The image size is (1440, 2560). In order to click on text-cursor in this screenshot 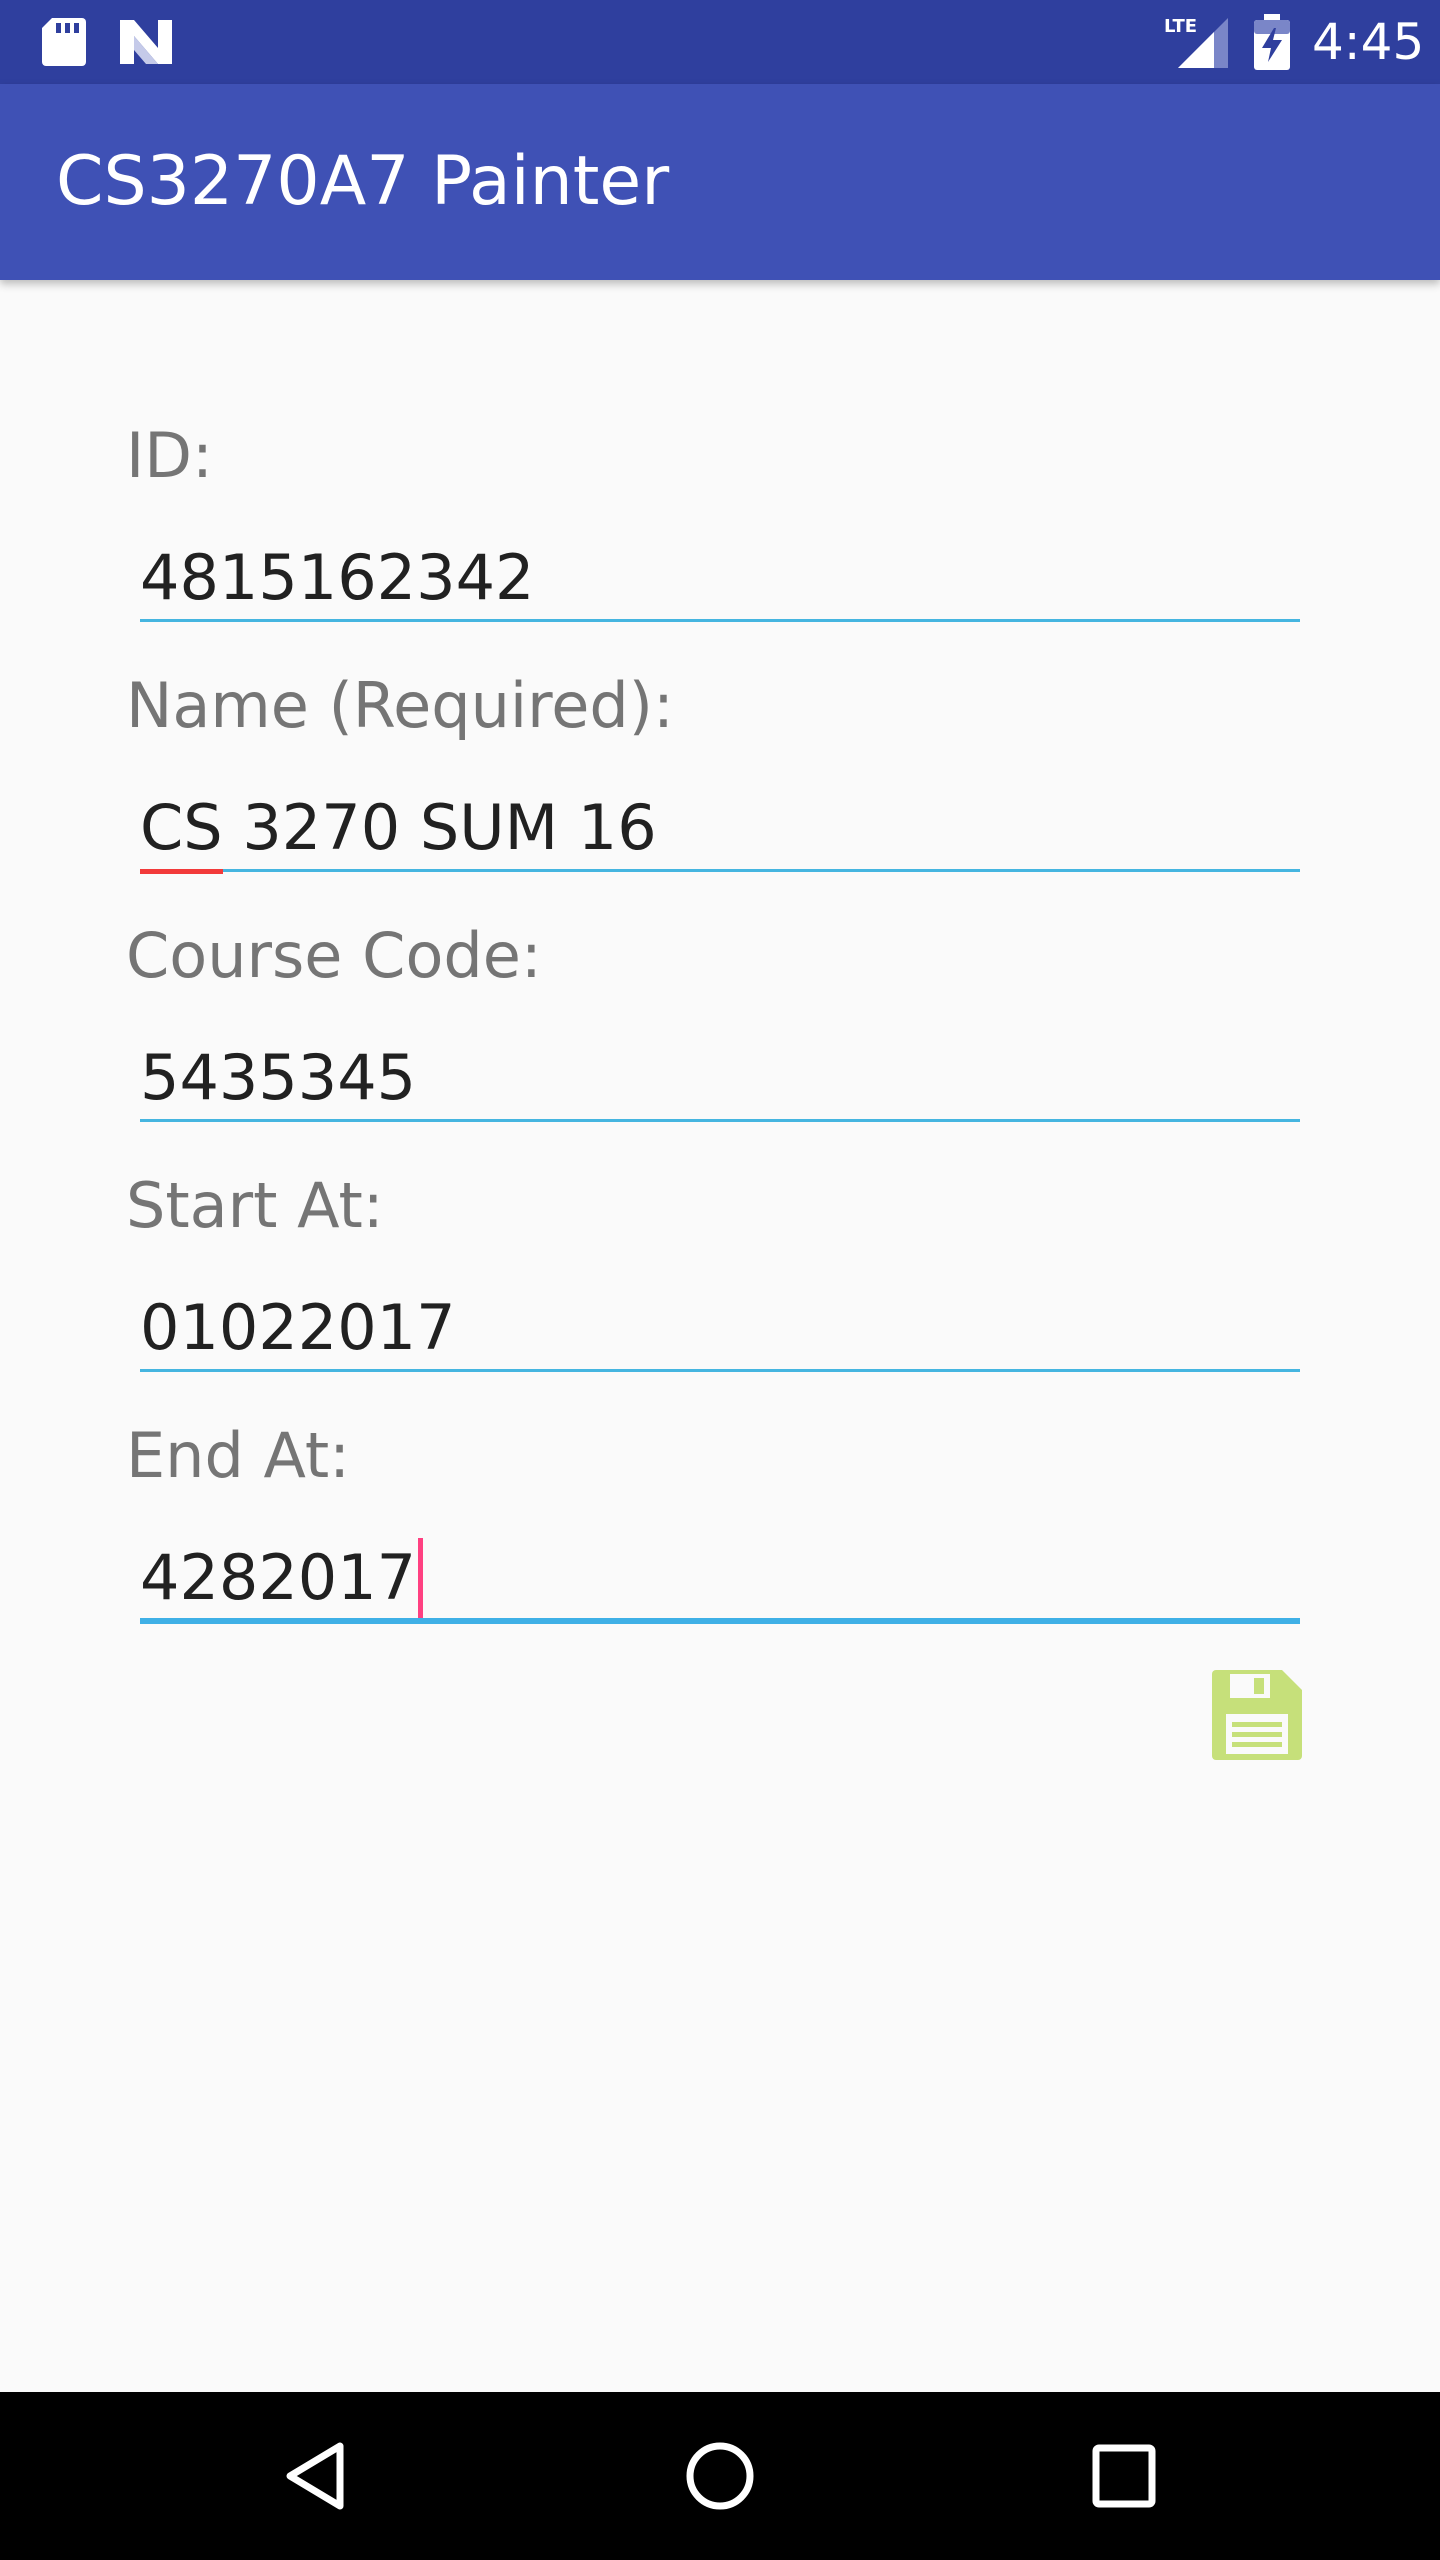, I will do `click(421, 1577)`.